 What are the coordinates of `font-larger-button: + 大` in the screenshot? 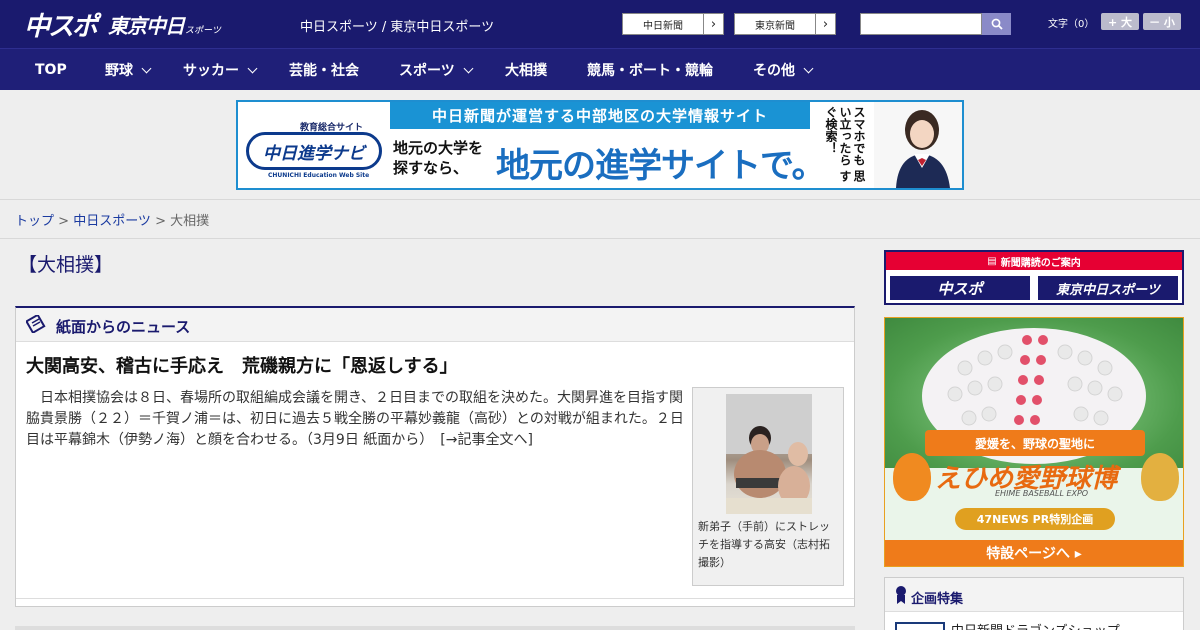 It's located at (1120, 21).